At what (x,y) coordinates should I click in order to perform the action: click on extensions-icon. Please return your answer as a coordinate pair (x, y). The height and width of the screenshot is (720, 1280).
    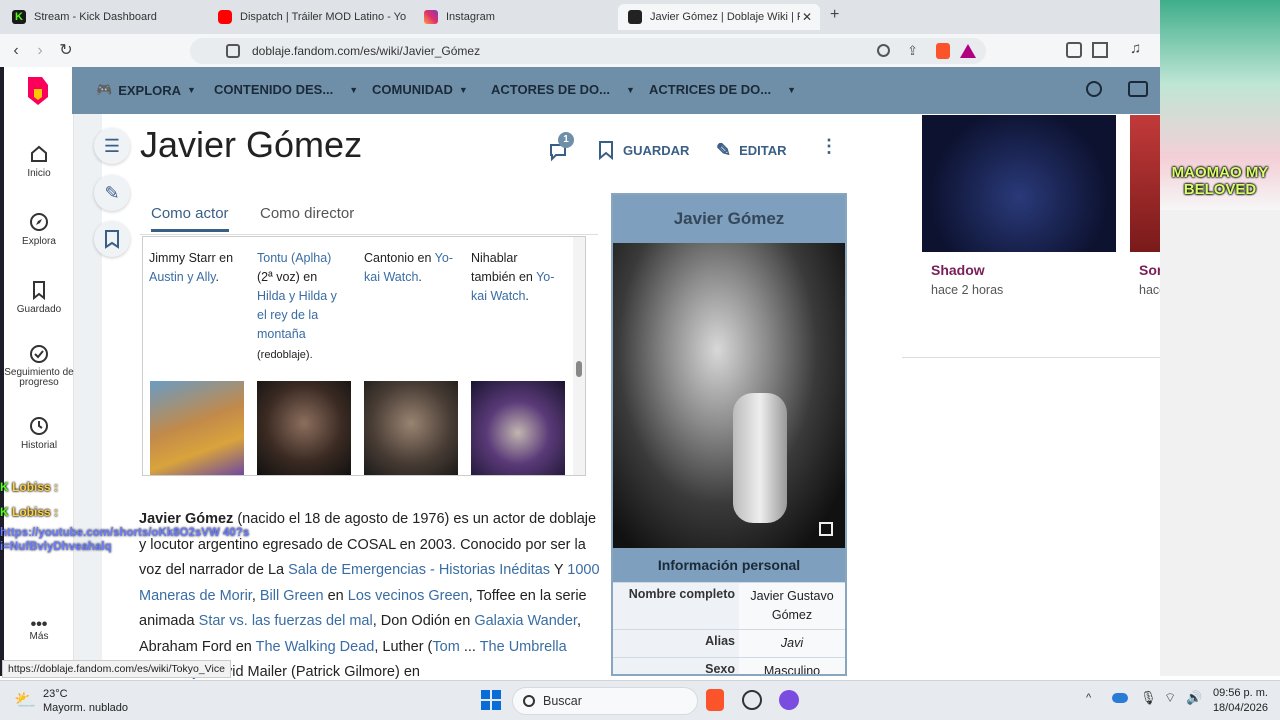
    Looking at the image, I should click on (1074, 50).